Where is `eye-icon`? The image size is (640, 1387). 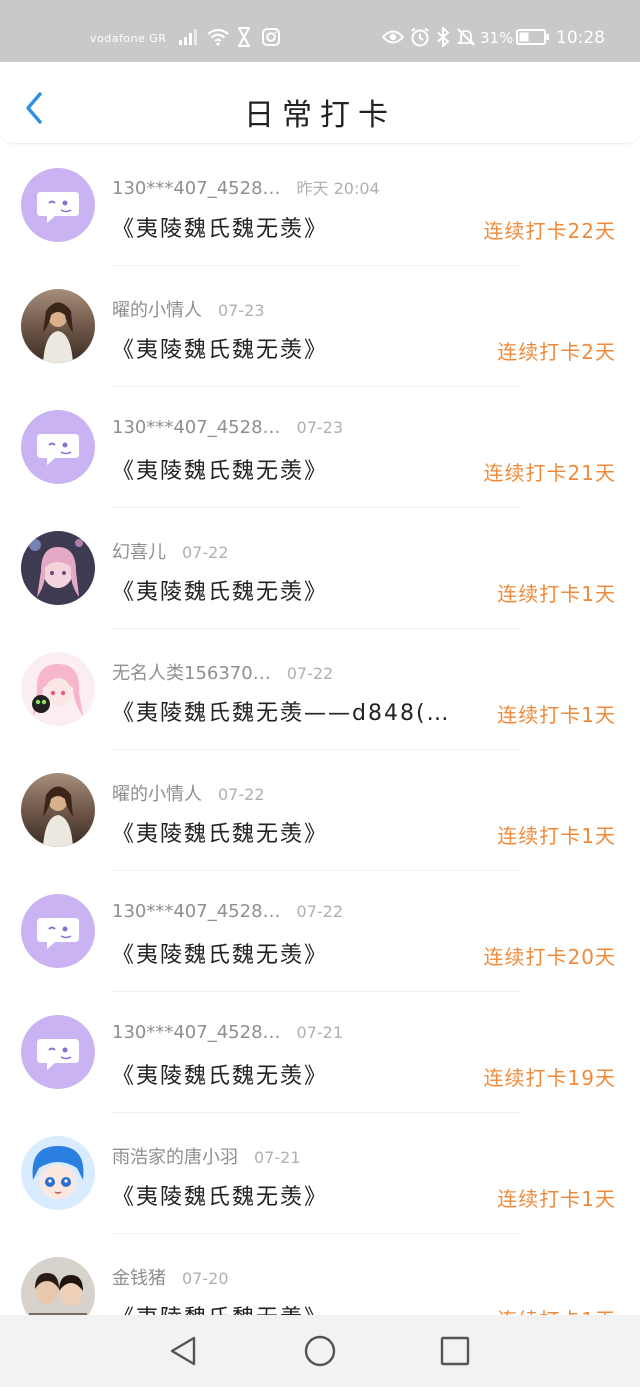
eye-icon is located at coordinates (393, 37).